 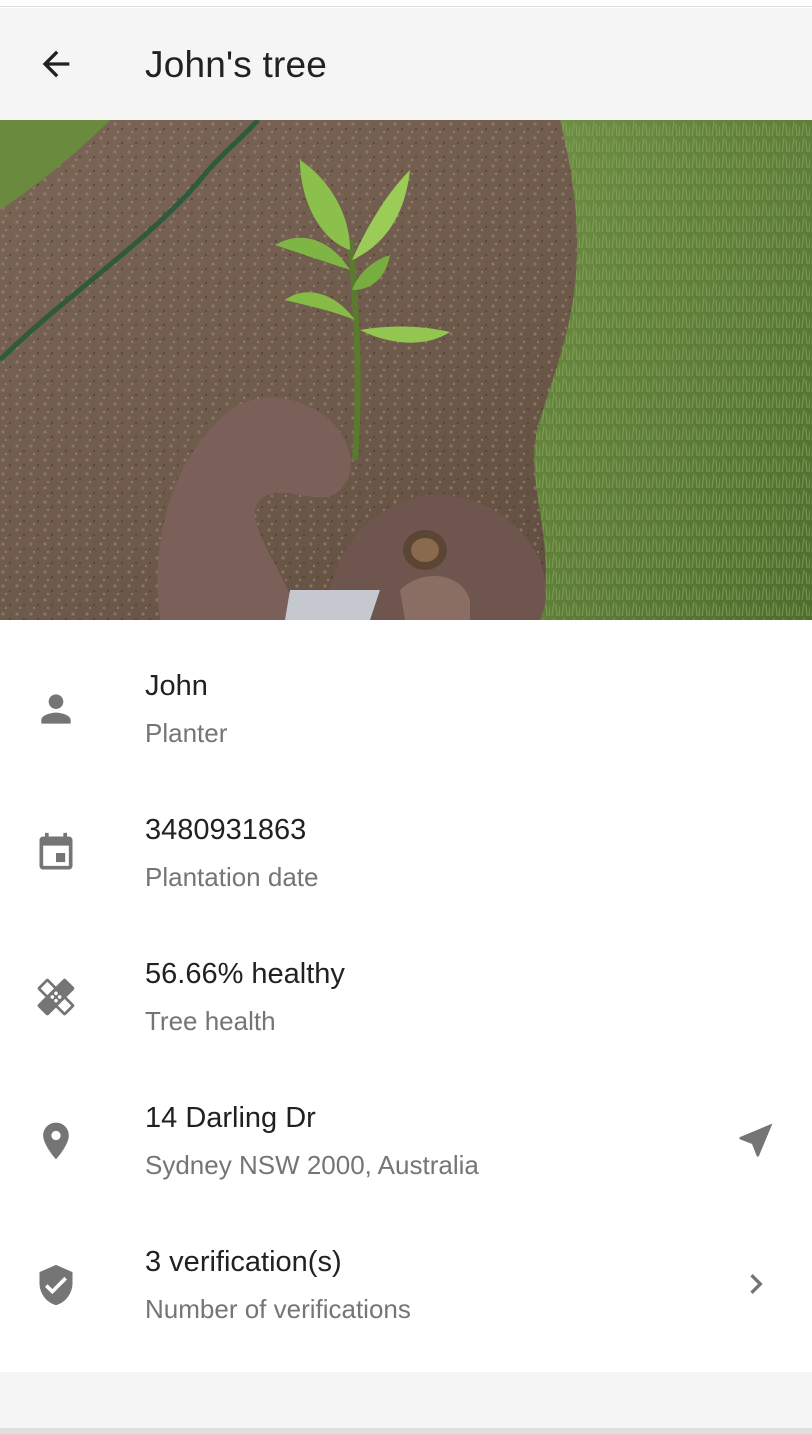 What do you see at coordinates (236, 64) in the screenshot?
I see `page-title: John's tree` at bounding box center [236, 64].